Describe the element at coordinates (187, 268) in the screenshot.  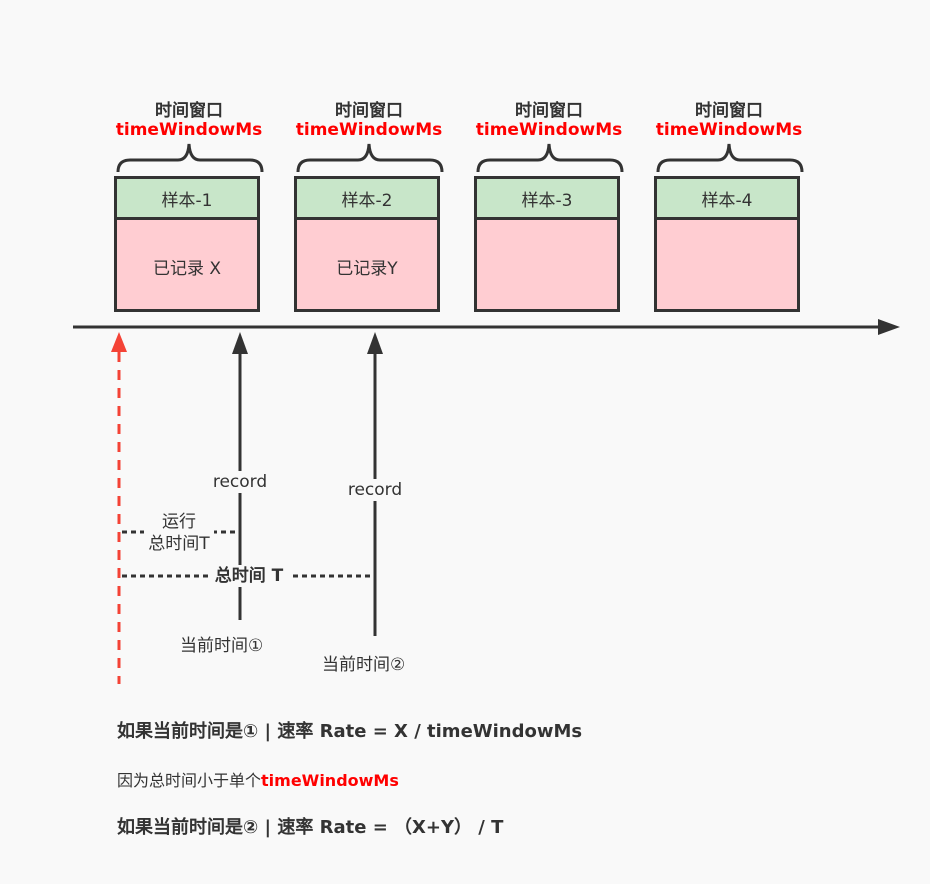
I see `sample-recorded-1: 已记录 X` at that location.